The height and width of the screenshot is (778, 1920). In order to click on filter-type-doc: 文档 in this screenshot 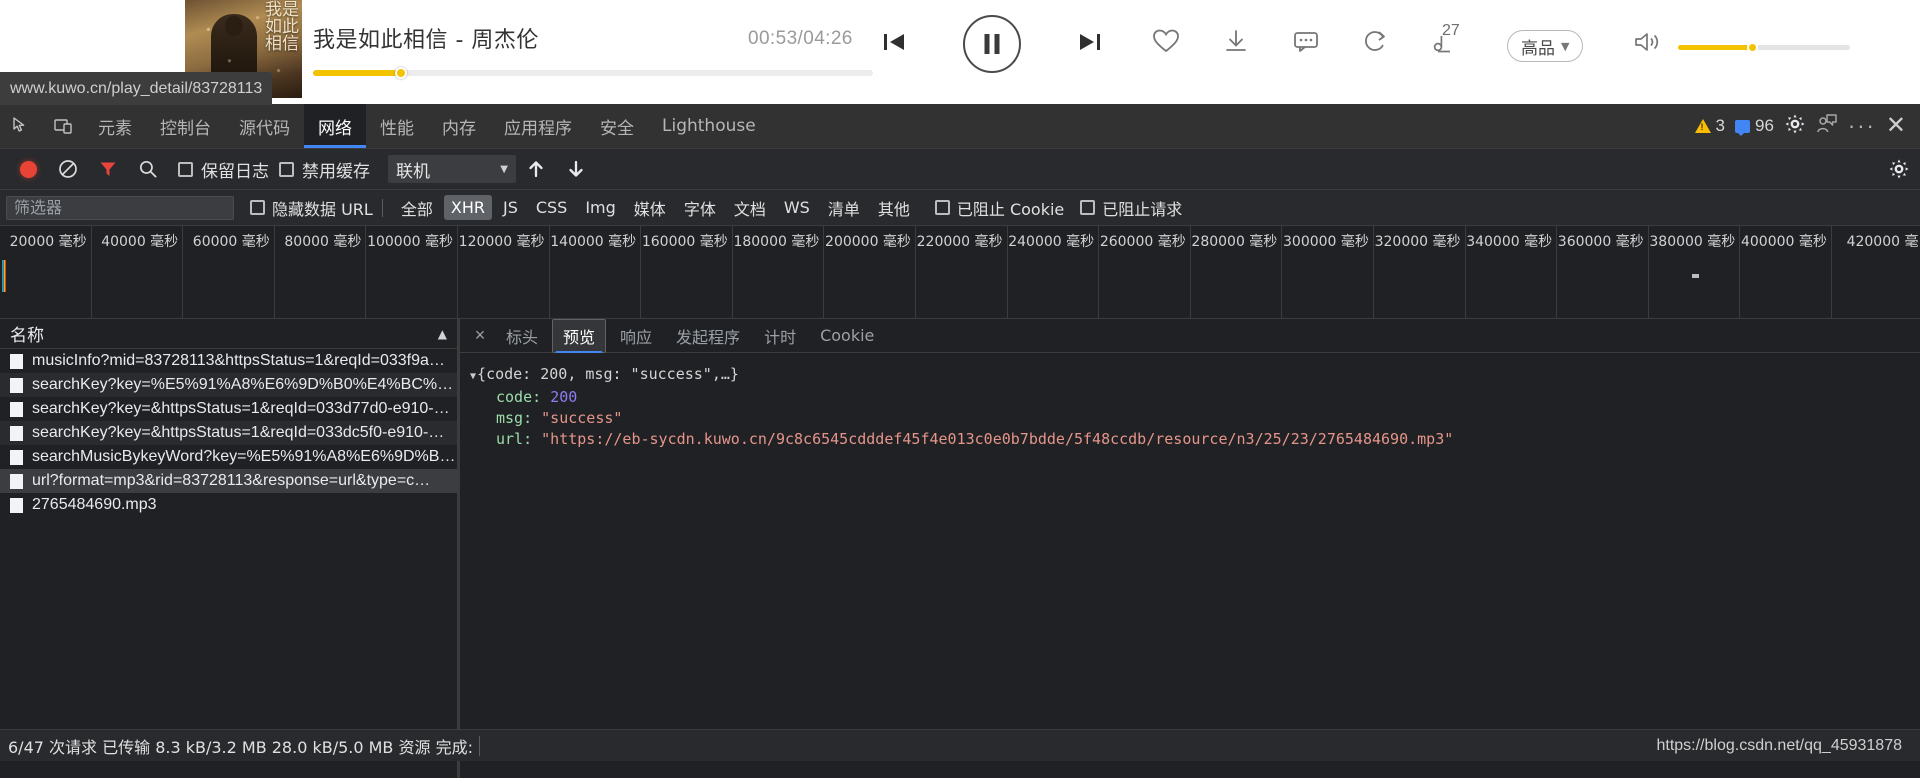, I will do `click(750, 208)`.